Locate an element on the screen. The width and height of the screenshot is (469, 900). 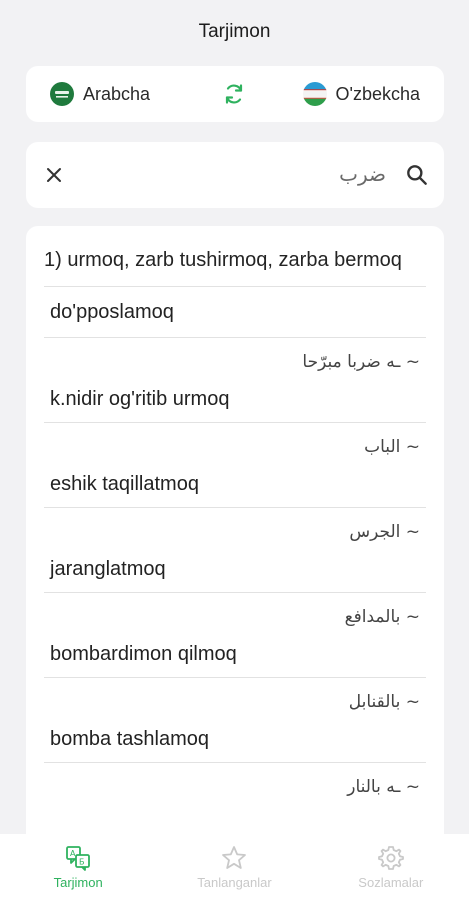
page-title: Tarjimon is located at coordinates (234, 31).